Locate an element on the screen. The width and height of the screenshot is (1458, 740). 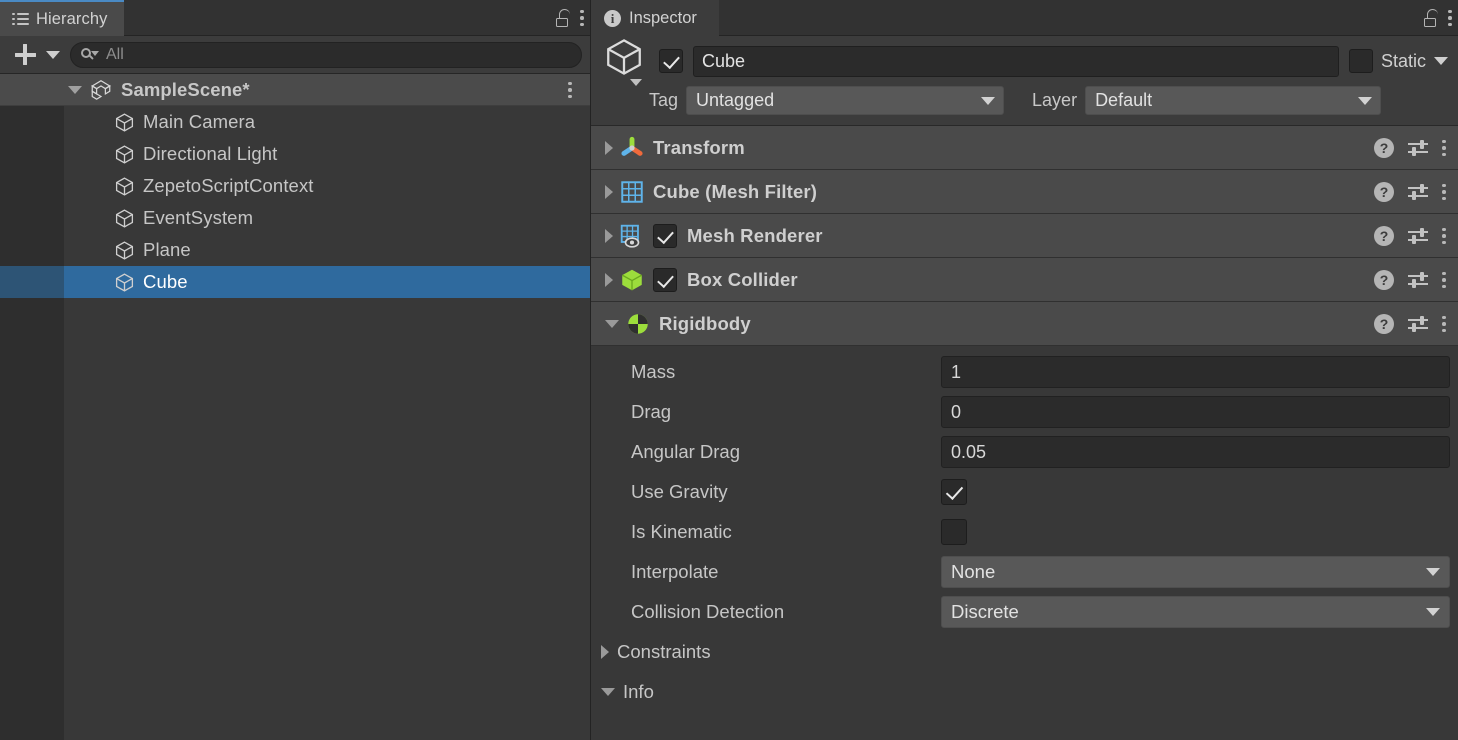
object-enabled-checkbox is located at coordinates (671, 61).